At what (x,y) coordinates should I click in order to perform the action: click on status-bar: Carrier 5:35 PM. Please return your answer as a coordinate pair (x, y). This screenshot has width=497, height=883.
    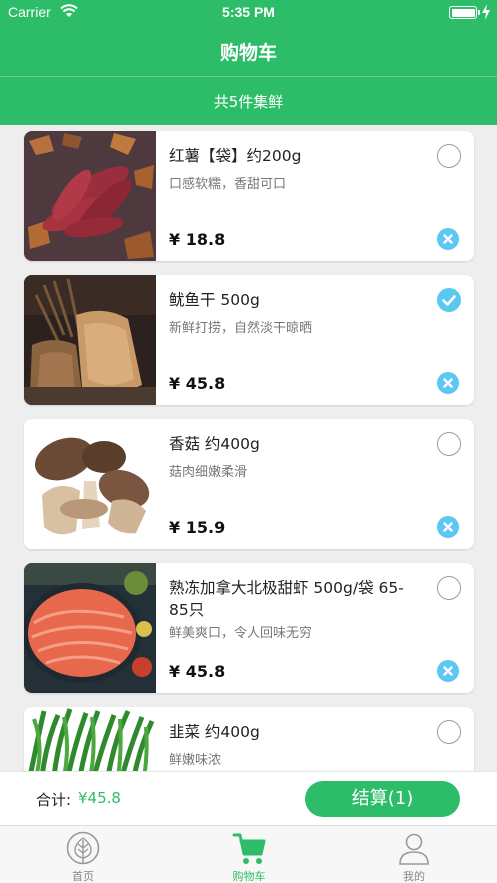
    Looking at the image, I should click on (248, 13).